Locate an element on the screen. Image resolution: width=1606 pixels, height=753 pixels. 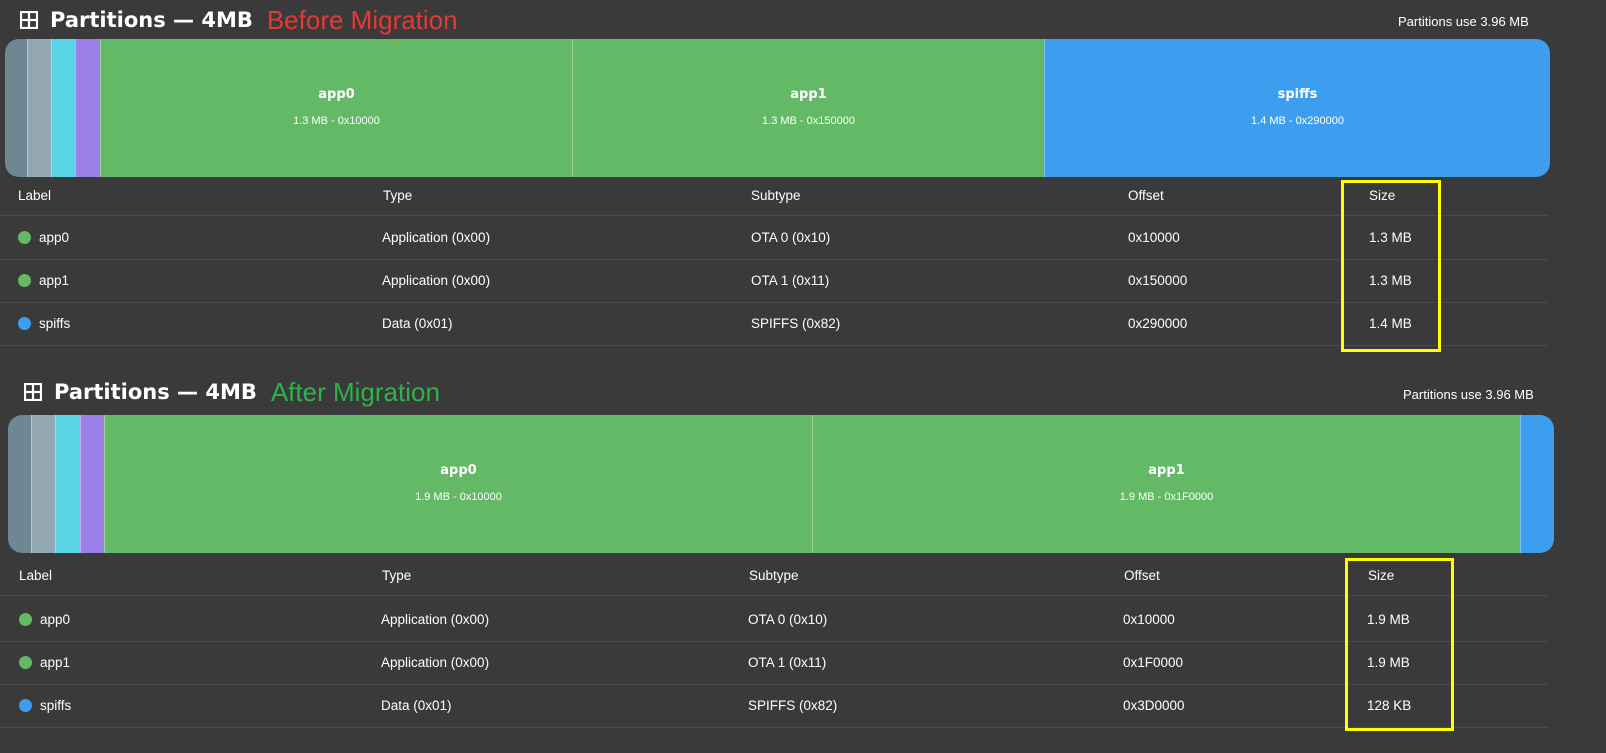
row-offset: 0x290000 is located at coordinates (1158, 323).